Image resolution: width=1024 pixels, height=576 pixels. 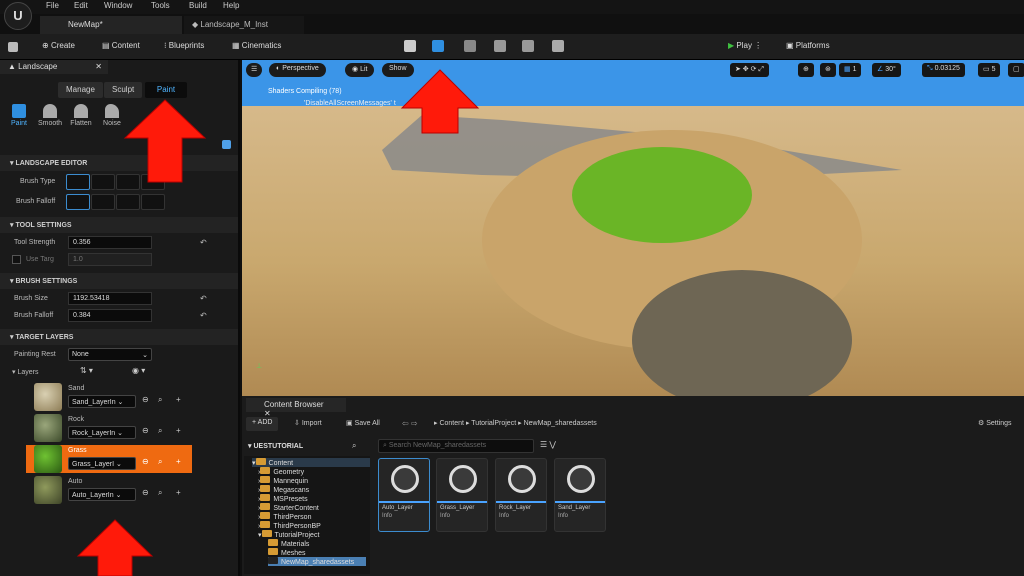 What do you see at coordinates (110, 354) in the screenshot?
I see `painting-restriction-dropdown: None ⌄` at bounding box center [110, 354].